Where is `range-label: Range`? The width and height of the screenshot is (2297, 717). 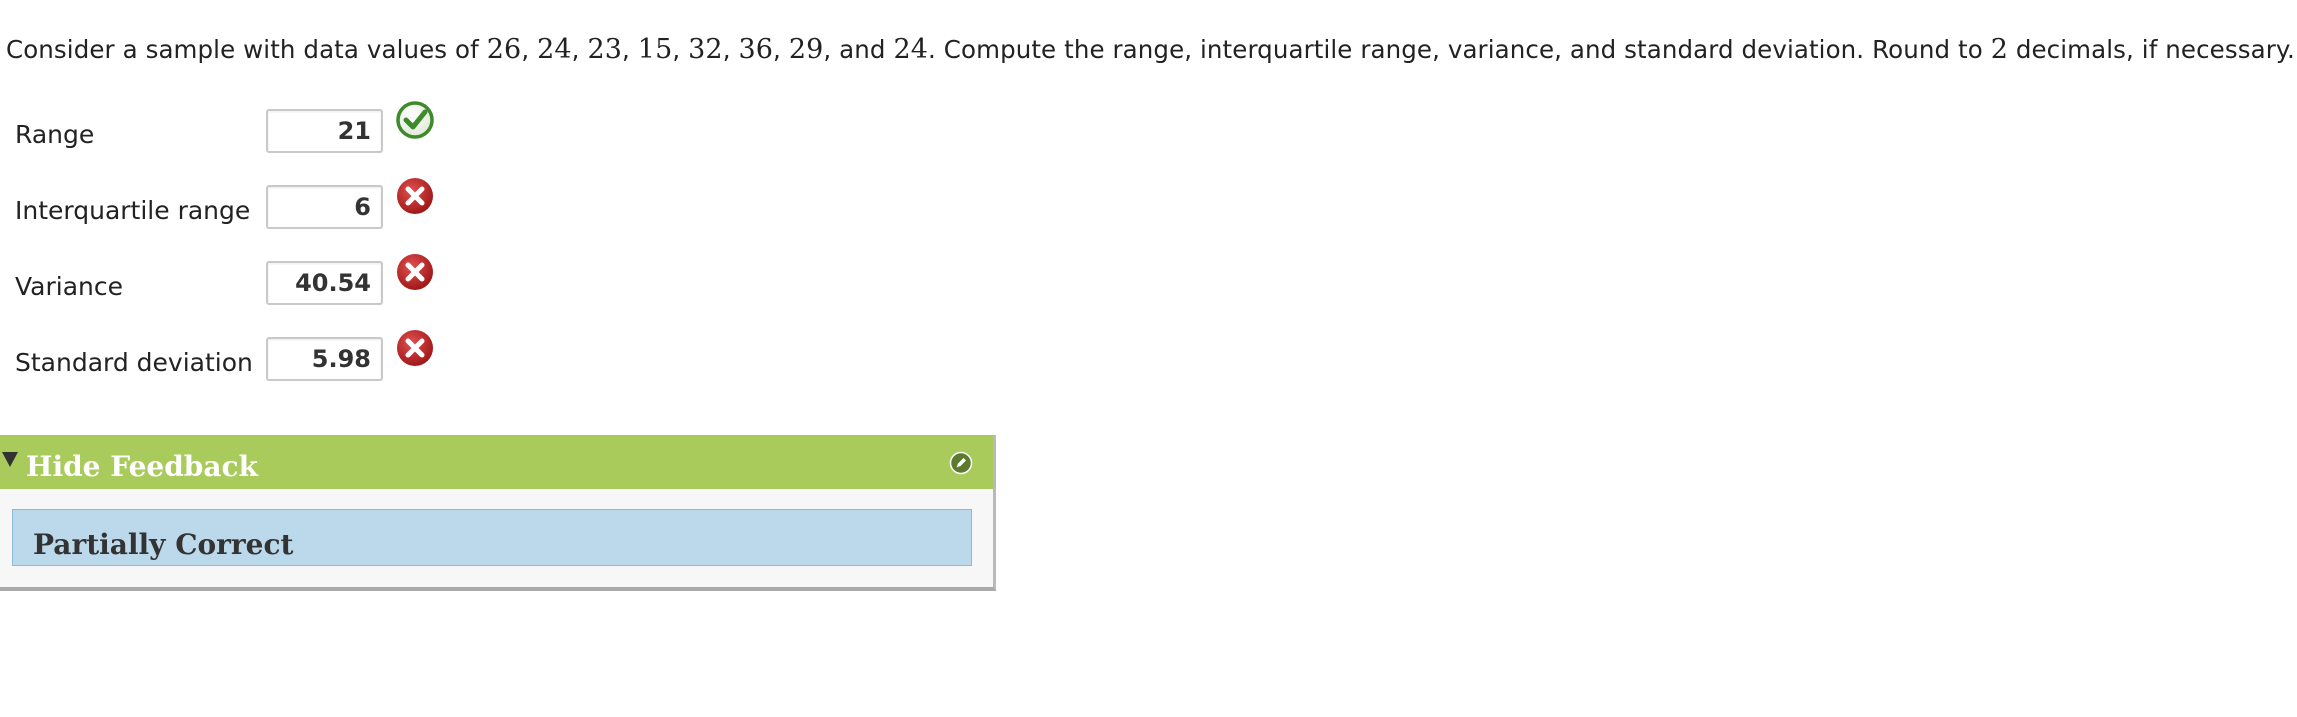 range-label: Range is located at coordinates (55, 134).